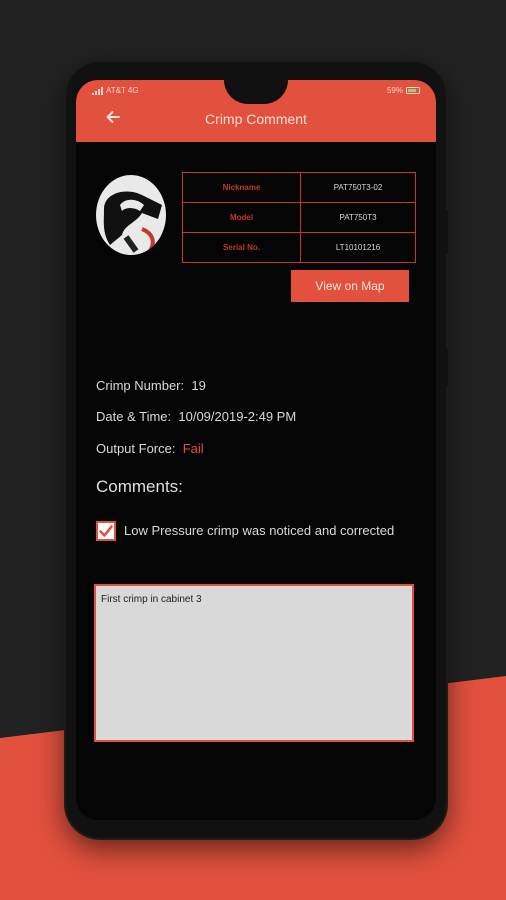 The width and height of the screenshot is (506, 900). I want to click on crimp-number-value: 19, so click(198, 385).